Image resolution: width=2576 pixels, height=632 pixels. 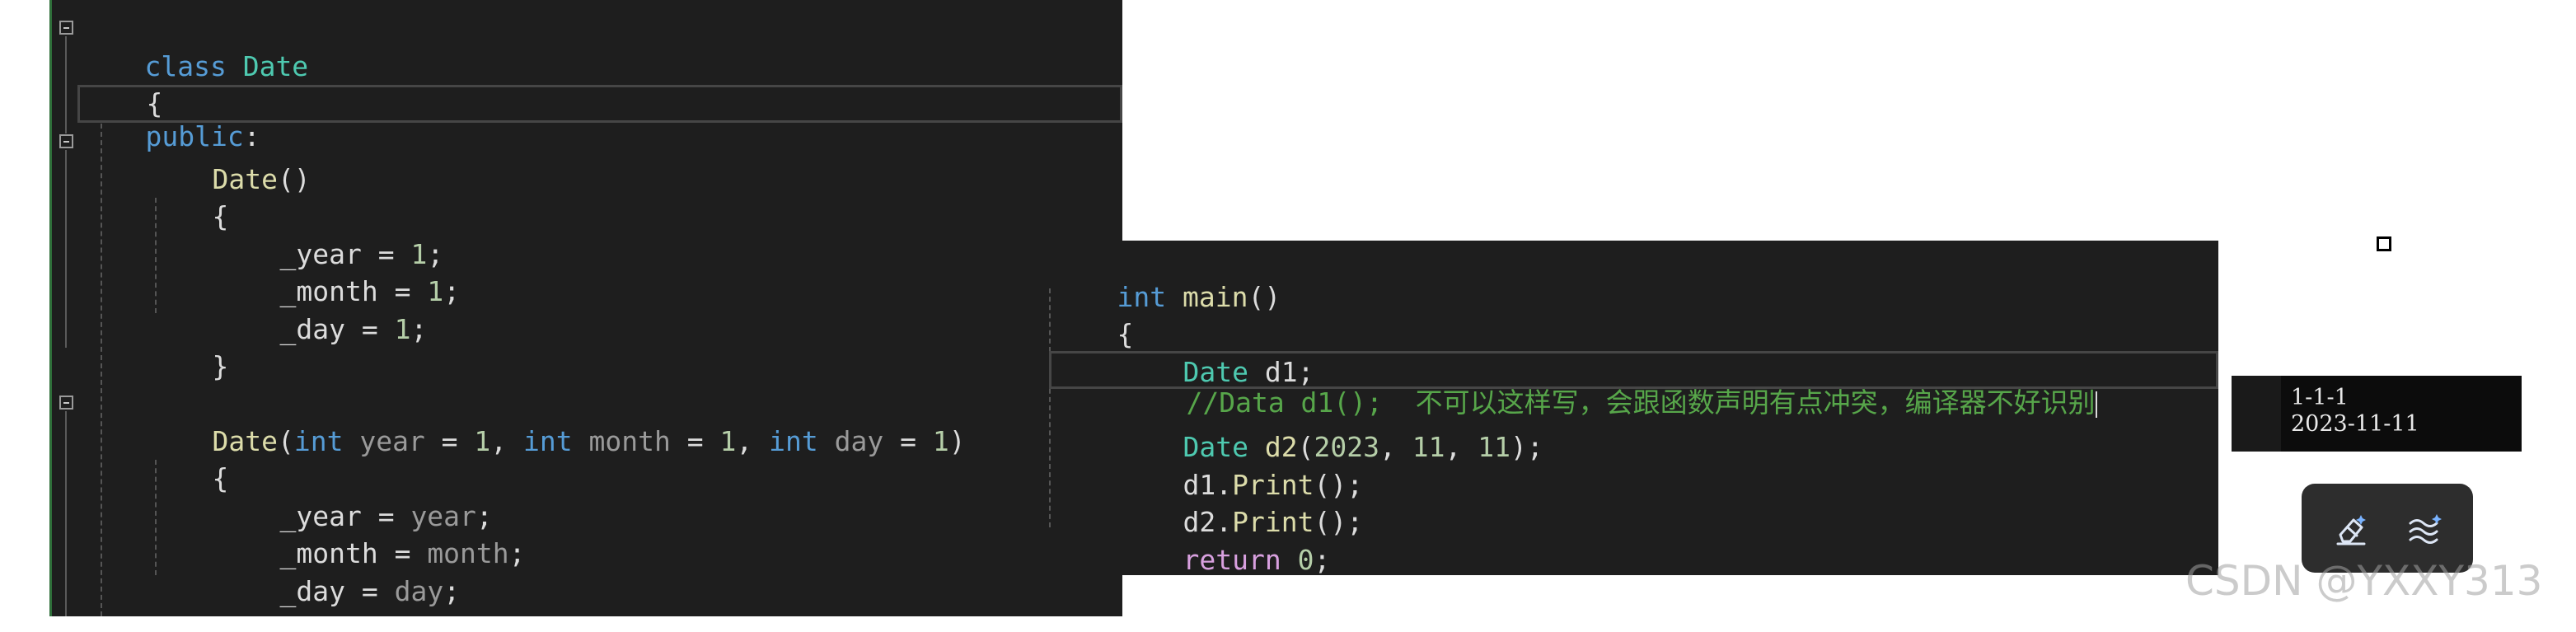 What do you see at coordinates (1526, 447) in the screenshot?
I see `paren-token: );` at bounding box center [1526, 447].